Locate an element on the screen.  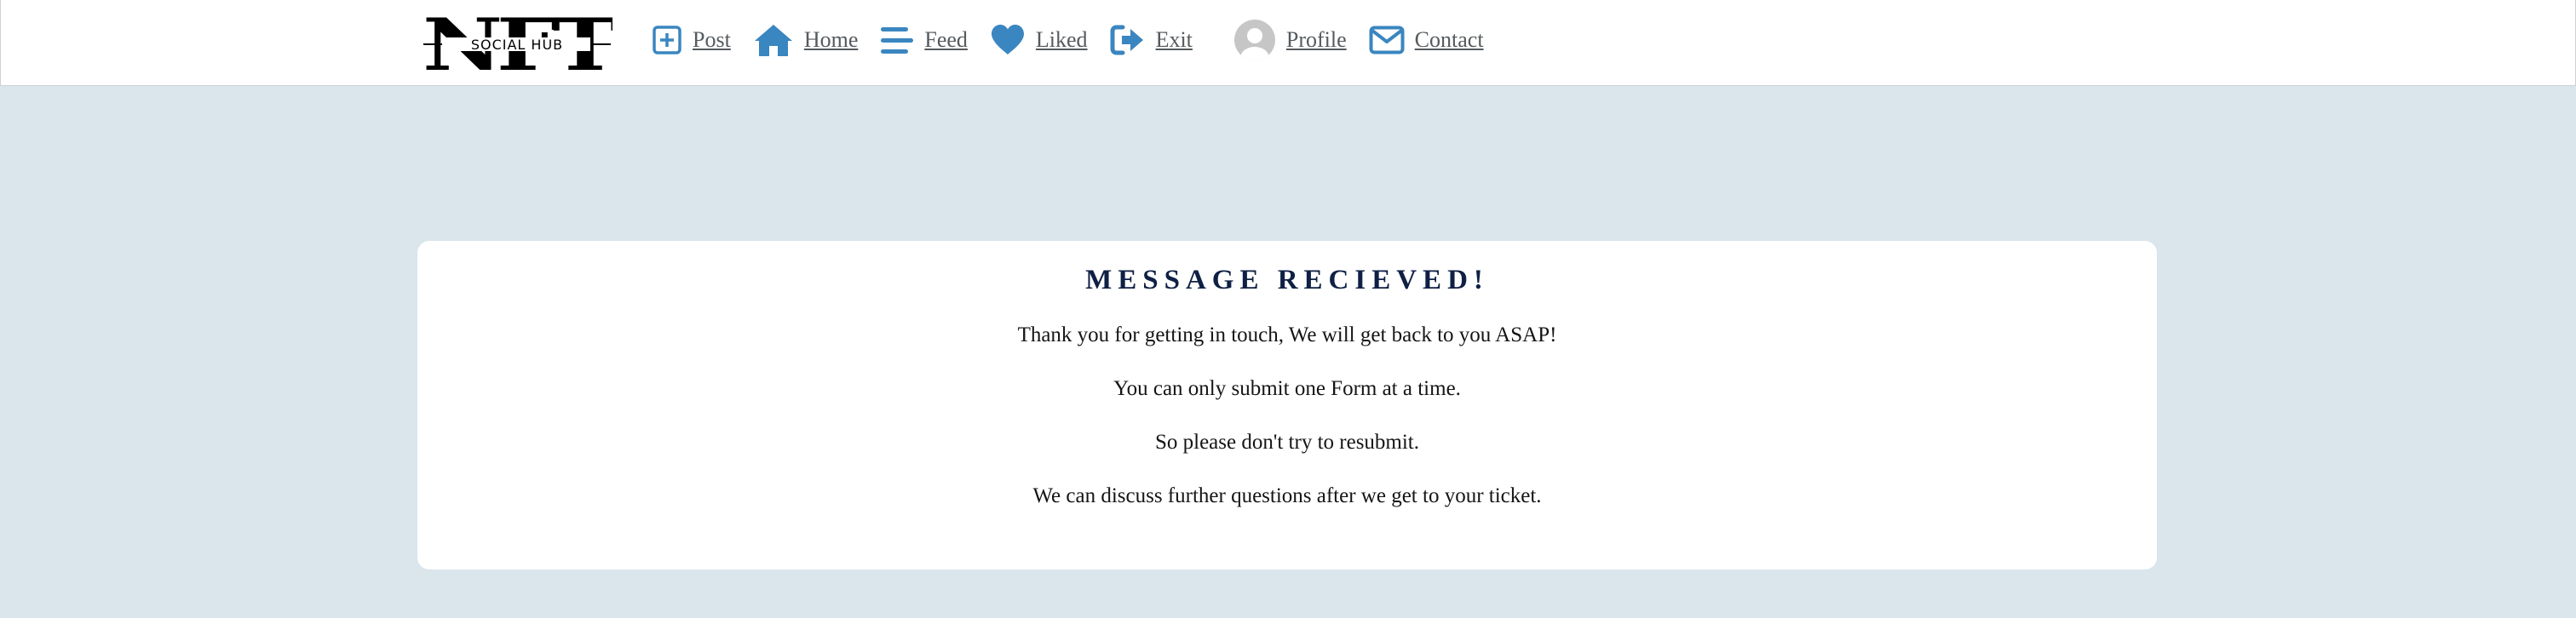
nav-post: Post is located at coordinates (692, 40).